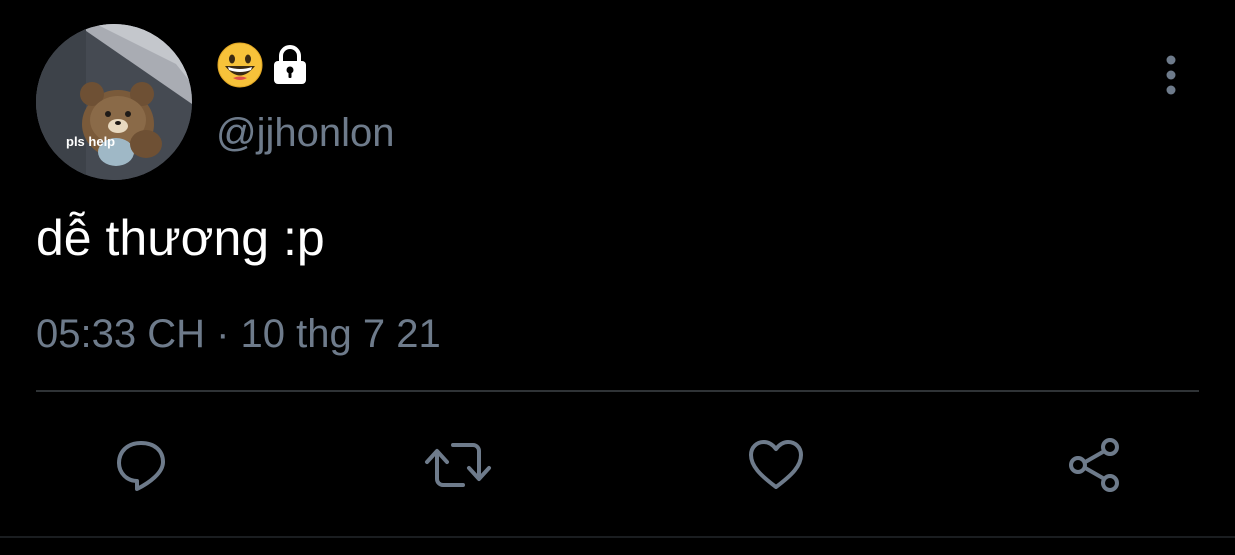  I want to click on retweet-icon, so click(458, 465).